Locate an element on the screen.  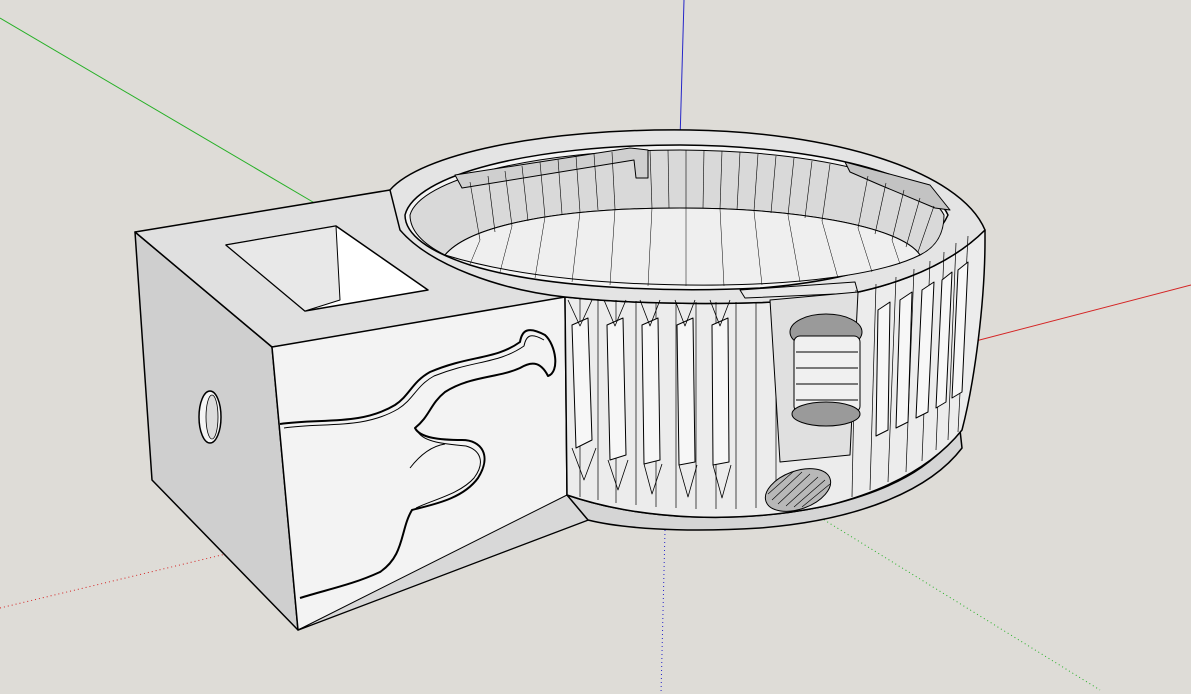
screw-knurl is located at coordinates (827, 374).